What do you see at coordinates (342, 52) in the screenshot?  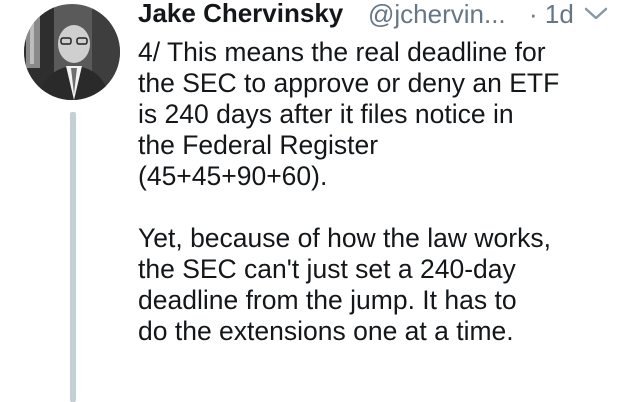 I see `tweet-line: 4/ This means the real deadline for` at bounding box center [342, 52].